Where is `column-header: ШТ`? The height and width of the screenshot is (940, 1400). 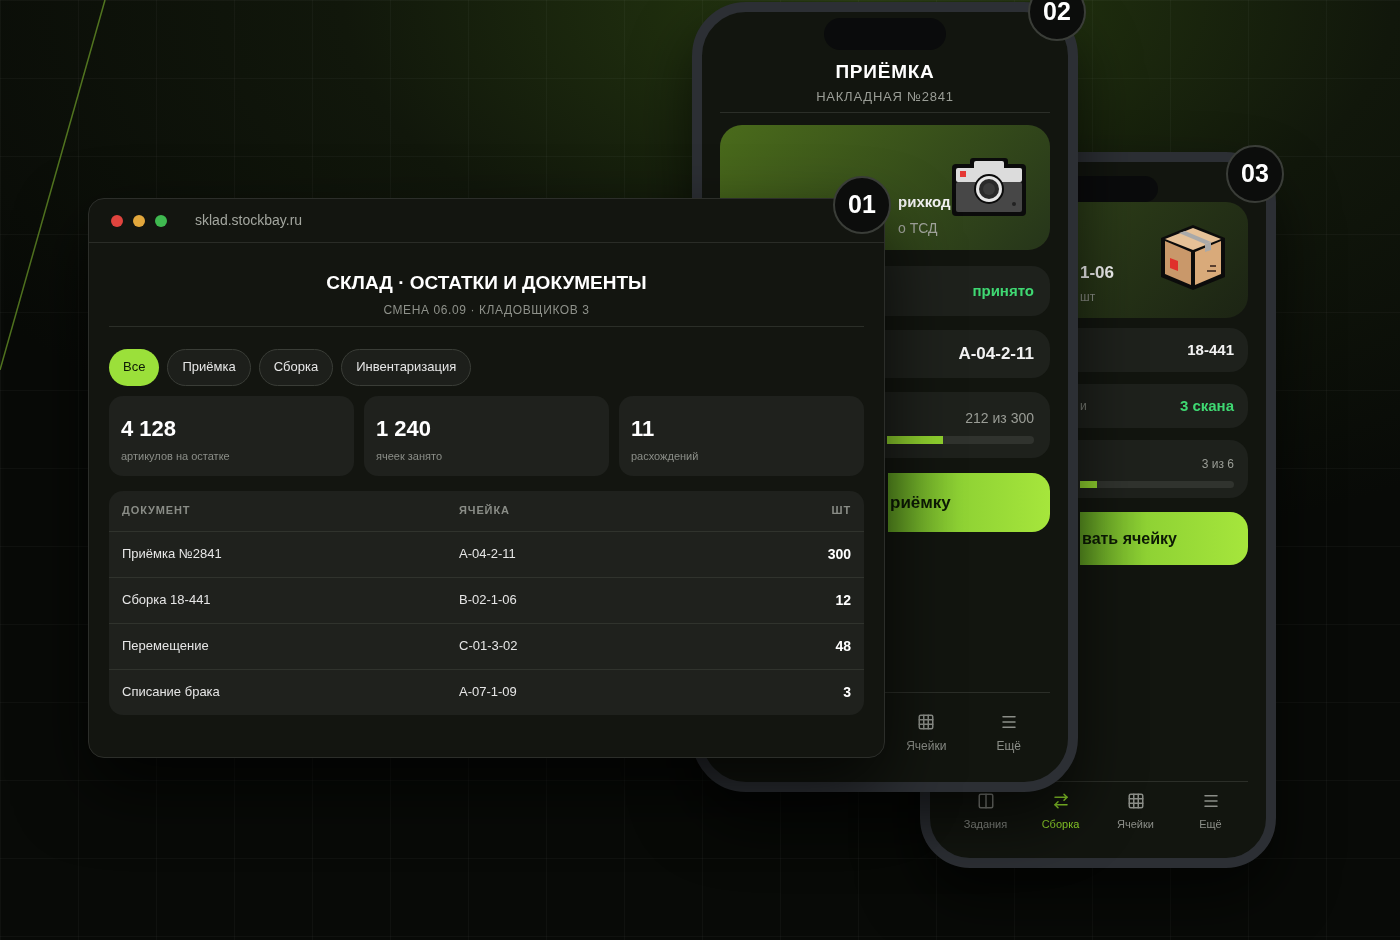 column-header: ШТ is located at coordinates (841, 511).